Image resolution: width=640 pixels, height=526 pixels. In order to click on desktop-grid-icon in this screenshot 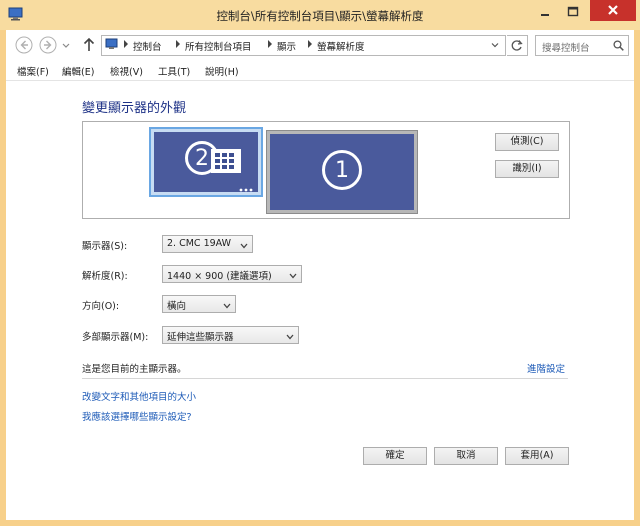, I will do `click(226, 162)`.